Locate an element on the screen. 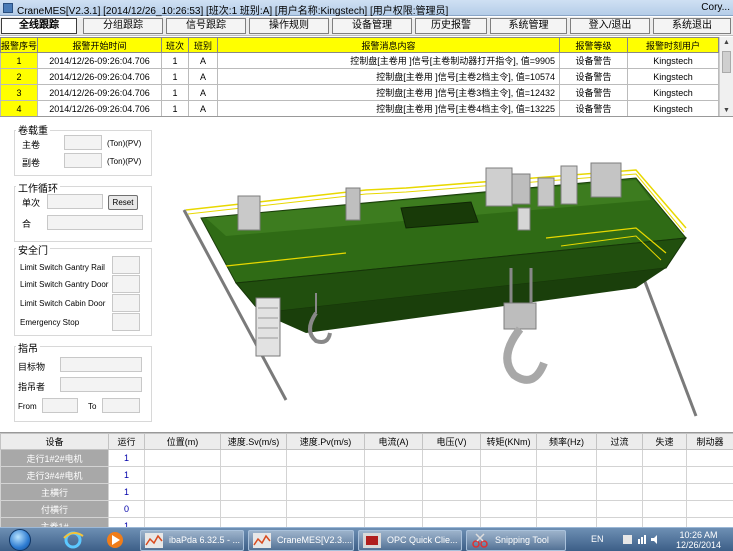  menu-full-line-tracking: 全线跟踪 is located at coordinates (39, 26).